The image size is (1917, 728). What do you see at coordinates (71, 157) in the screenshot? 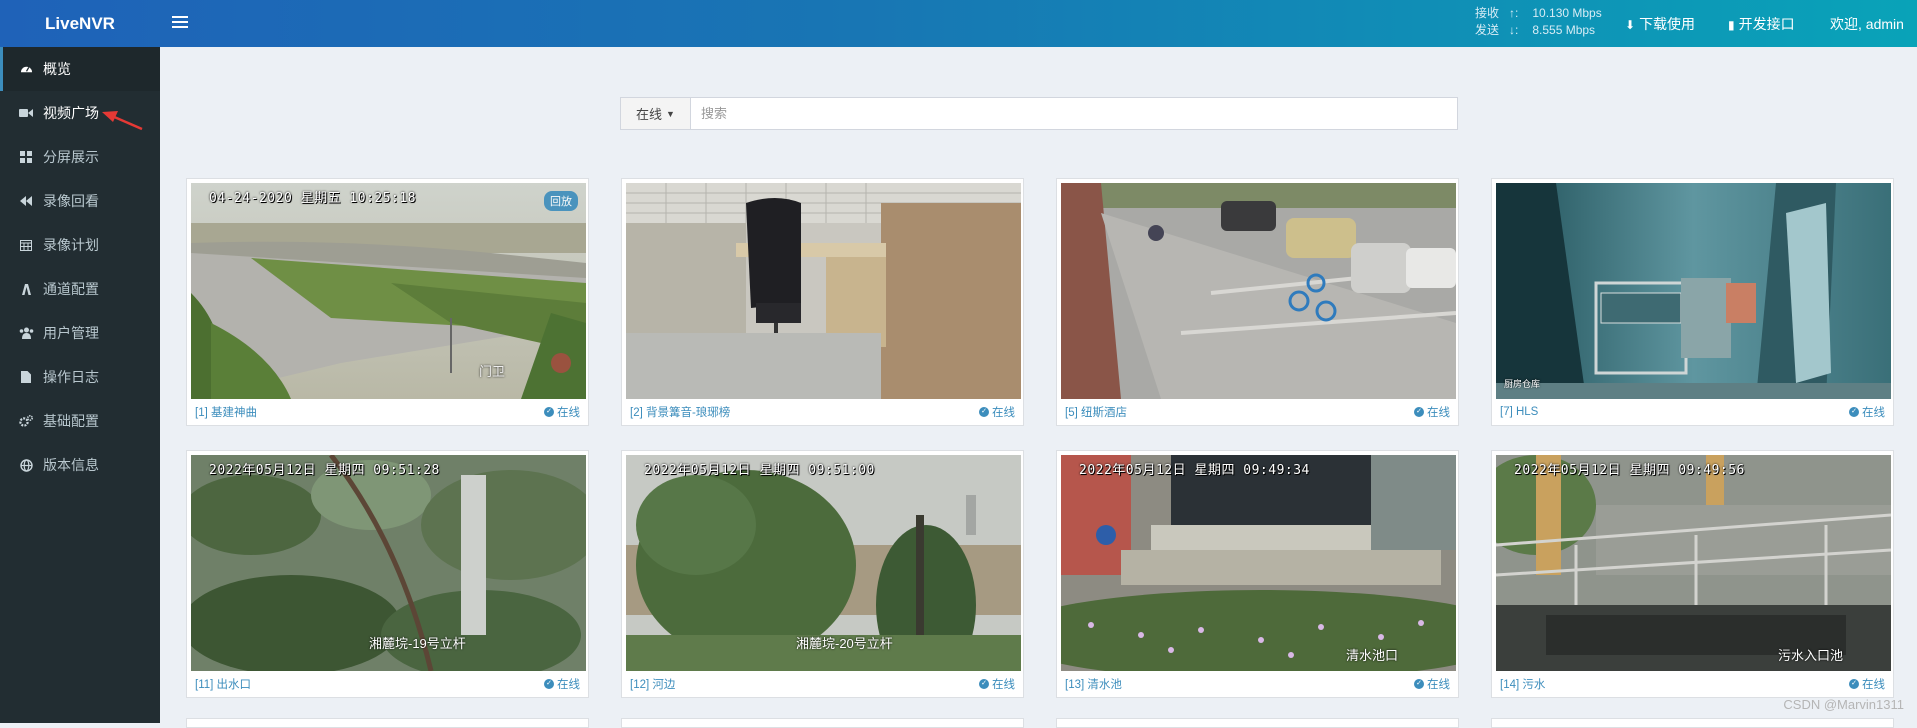
I see `sidebar-item-label: 分屏展示` at bounding box center [71, 157].